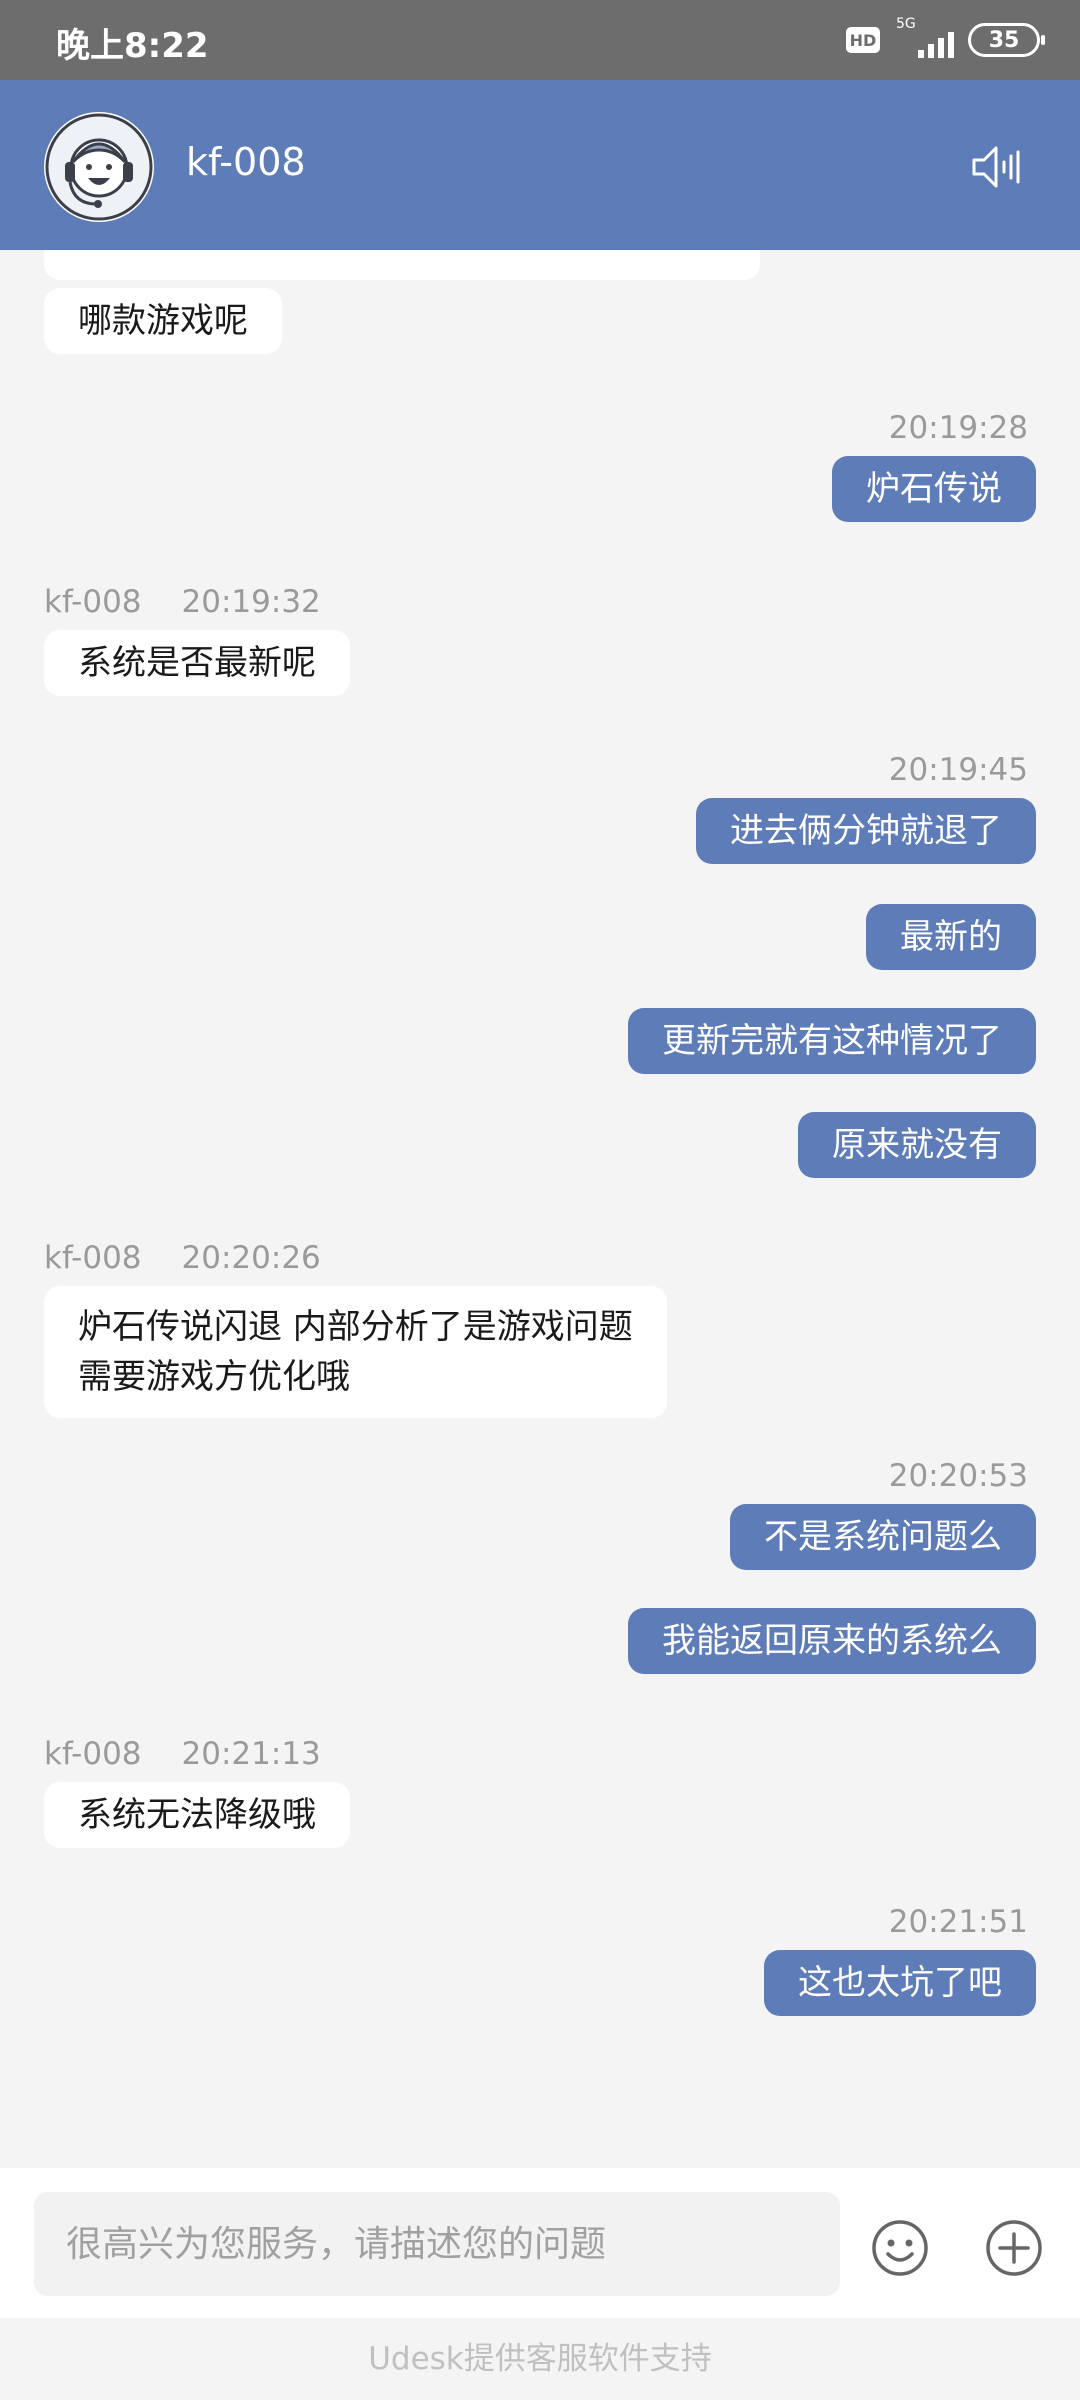 This screenshot has height=2400, width=1080. I want to click on battery-level: 35, so click(1004, 40).